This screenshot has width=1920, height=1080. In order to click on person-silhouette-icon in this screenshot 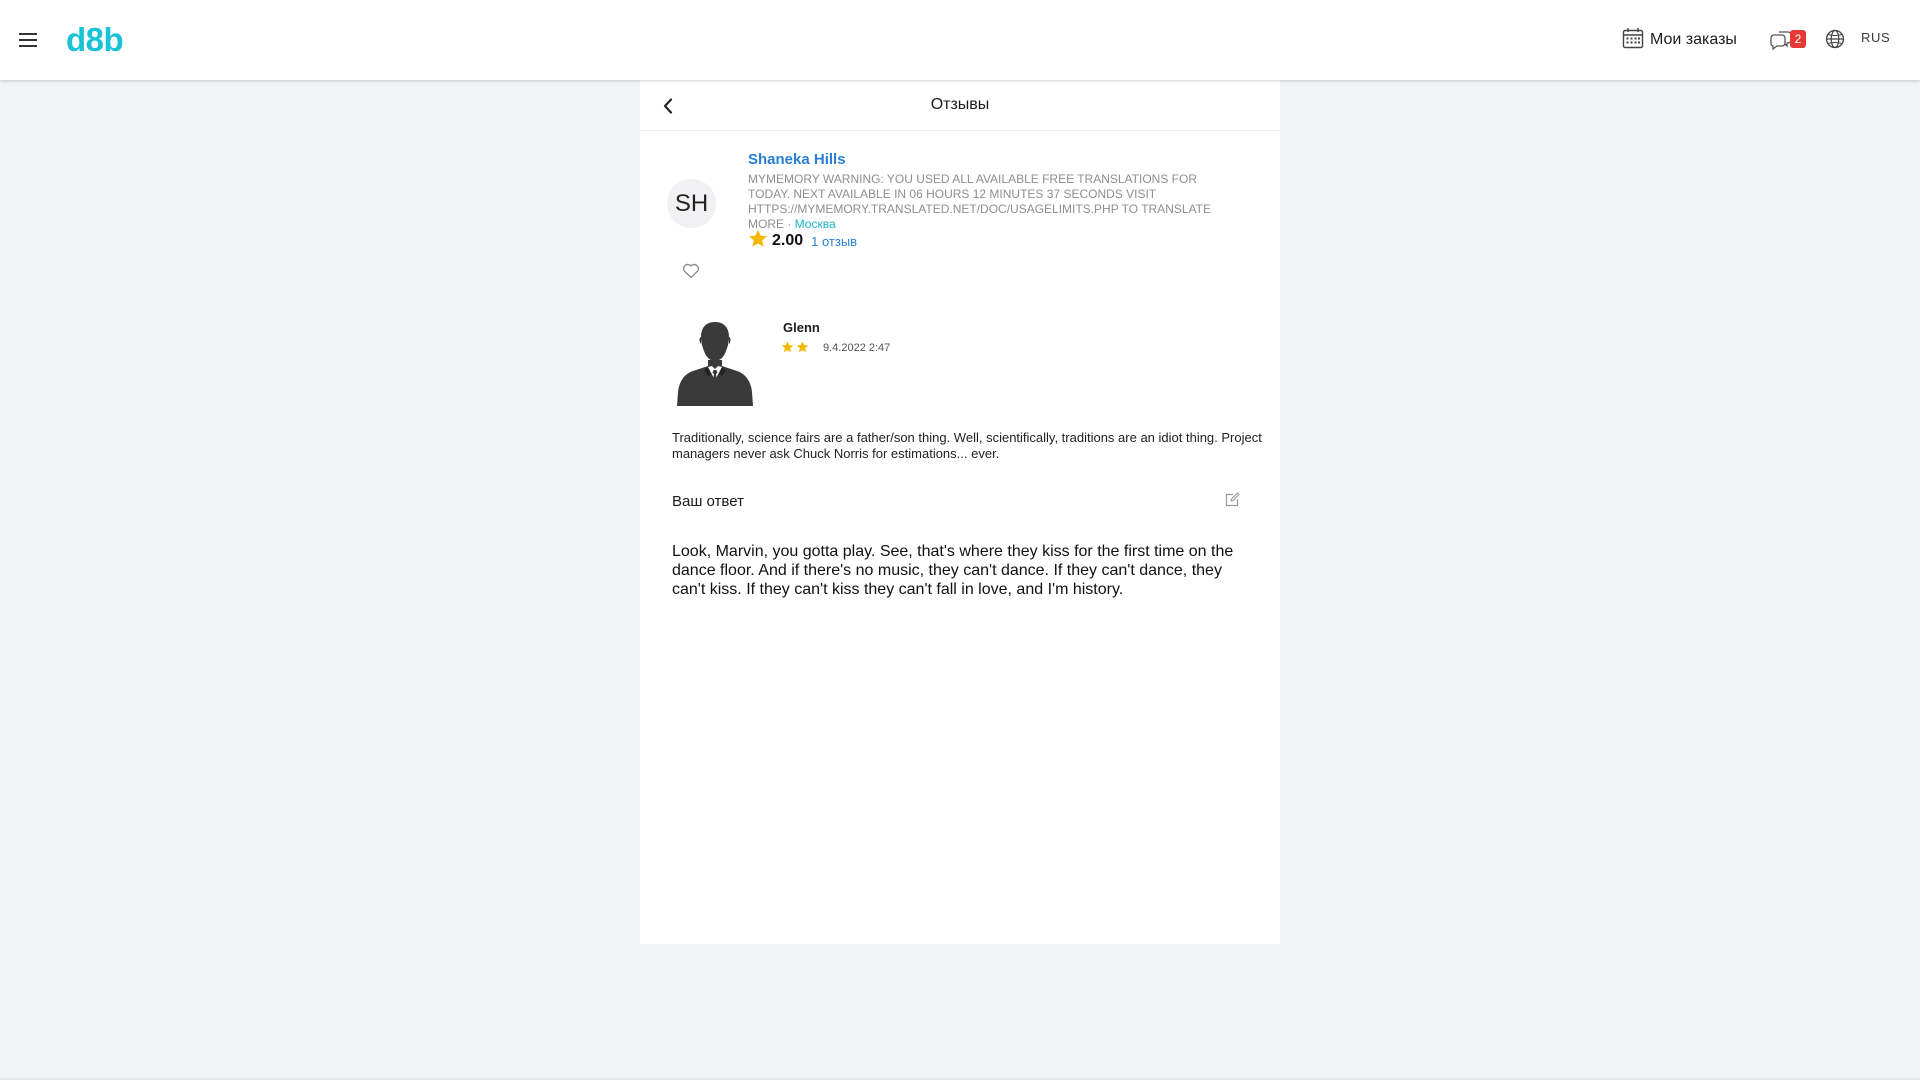, I will do `click(715, 363)`.